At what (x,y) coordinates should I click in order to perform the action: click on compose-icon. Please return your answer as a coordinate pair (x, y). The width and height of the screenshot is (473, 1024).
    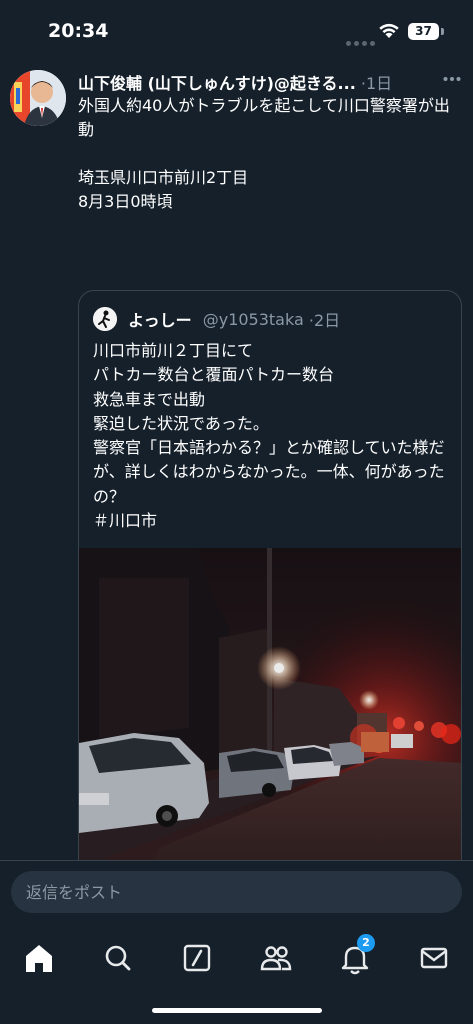
    Looking at the image, I should click on (197, 958).